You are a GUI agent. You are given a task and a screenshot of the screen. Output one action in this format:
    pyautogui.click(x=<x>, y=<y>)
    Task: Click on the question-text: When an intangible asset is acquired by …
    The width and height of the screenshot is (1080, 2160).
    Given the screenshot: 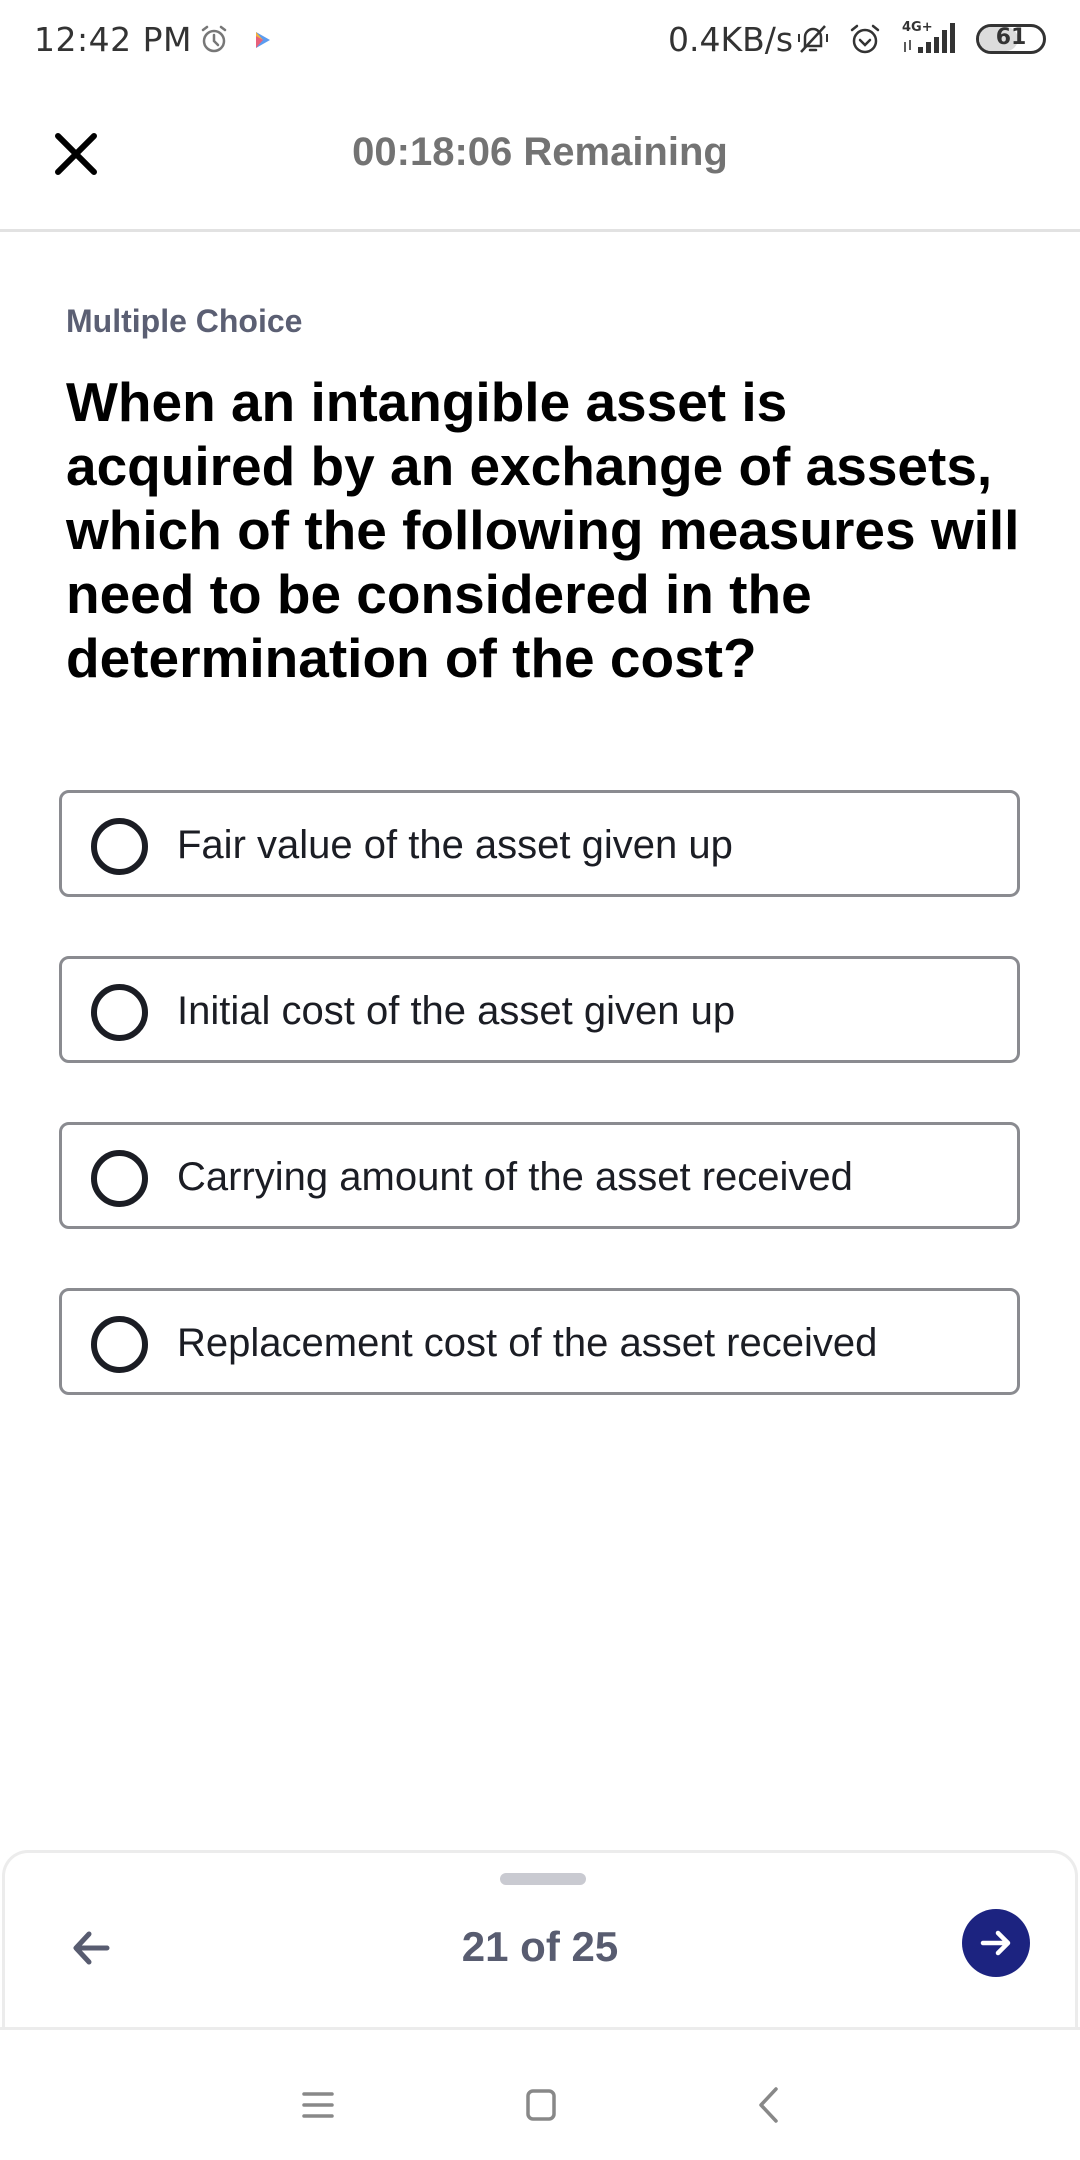 What is the action you would take?
    pyautogui.click(x=543, y=530)
    